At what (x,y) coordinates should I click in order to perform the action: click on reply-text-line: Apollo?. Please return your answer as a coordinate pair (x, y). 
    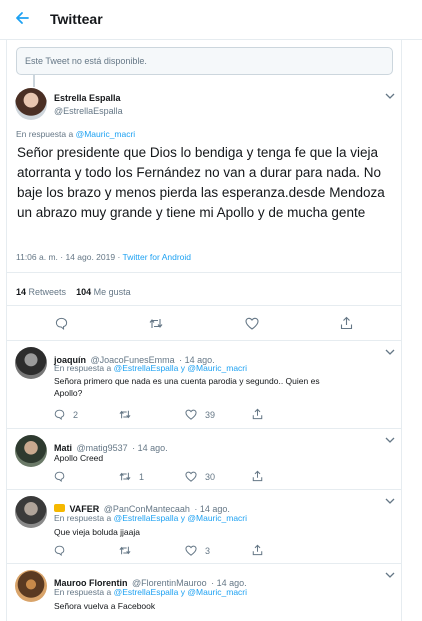
    Looking at the image, I should click on (68, 393).